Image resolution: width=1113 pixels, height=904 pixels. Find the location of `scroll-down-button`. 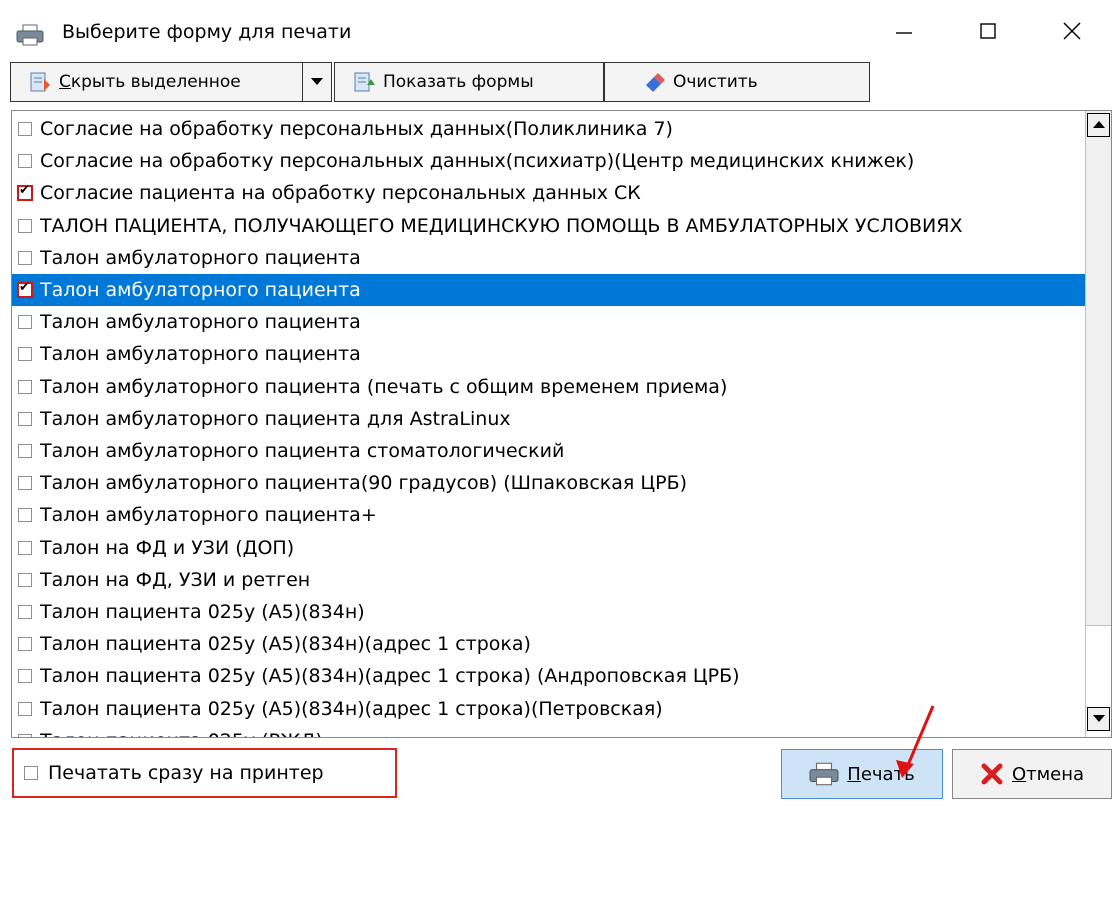

scroll-down-button is located at coordinates (1098, 719).